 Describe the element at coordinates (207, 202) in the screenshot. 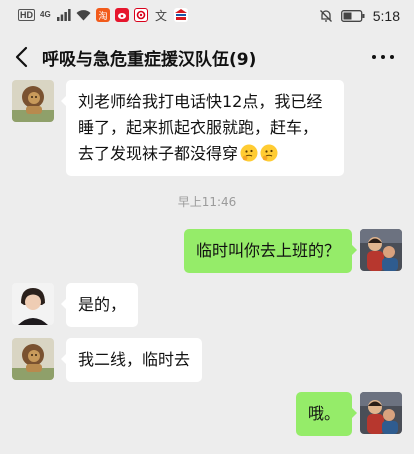

I see `chat-timestamp: 早上11:46` at that location.